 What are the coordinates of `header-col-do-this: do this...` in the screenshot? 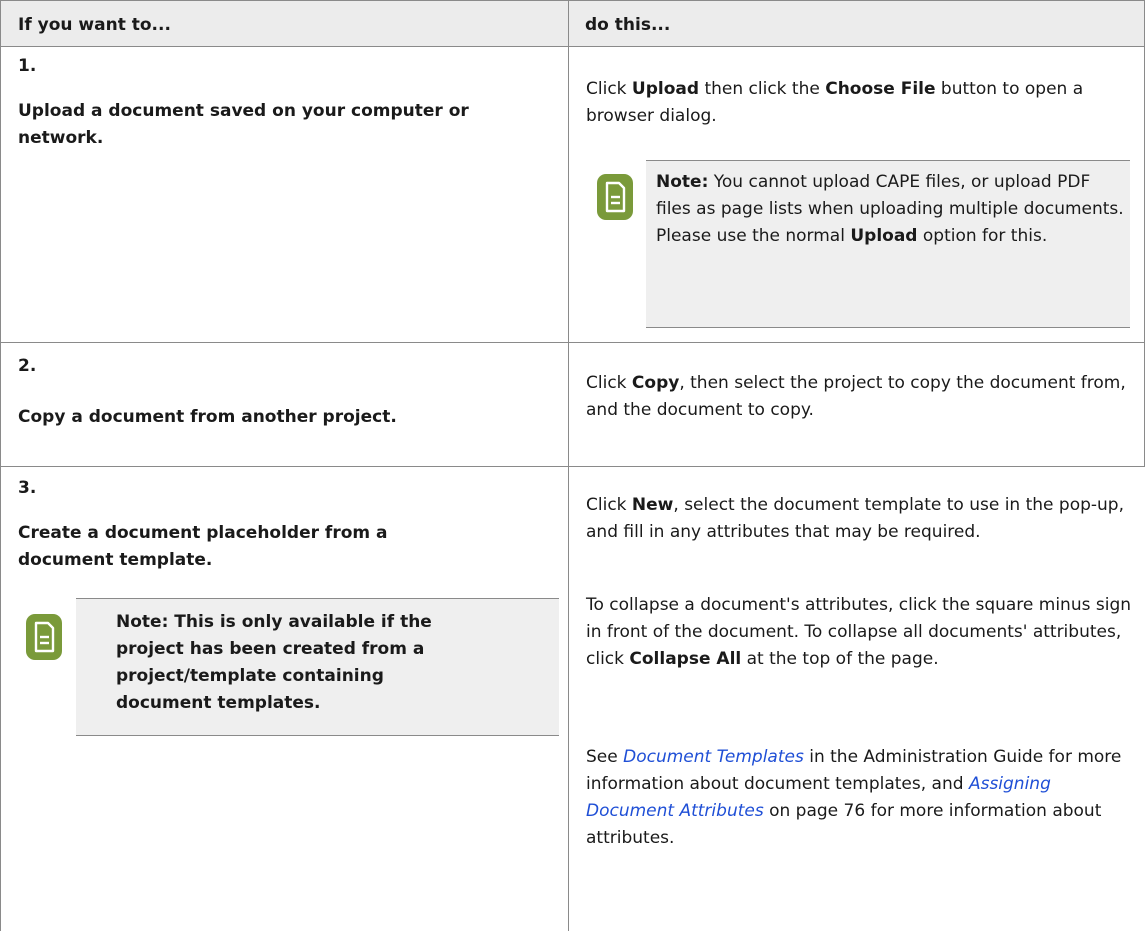 It's located at (628, 25).